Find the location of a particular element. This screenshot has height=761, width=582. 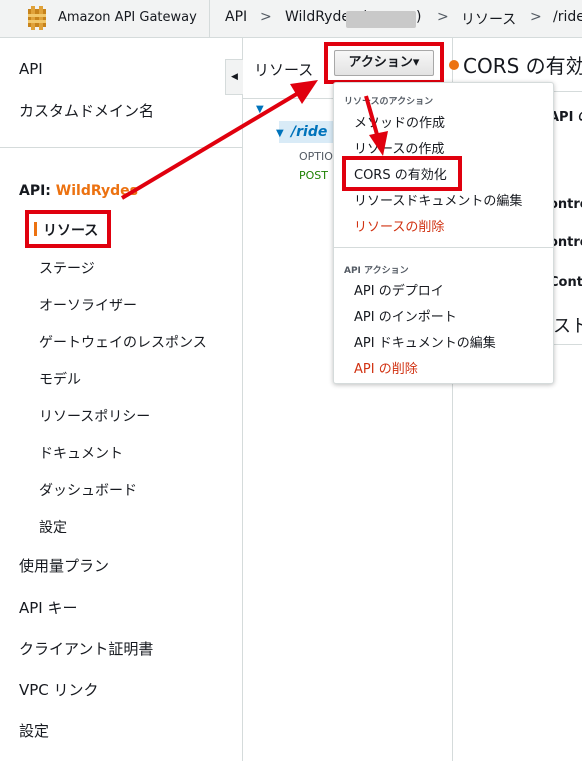

resource-path: /ride is located at coordinates (309, 132).